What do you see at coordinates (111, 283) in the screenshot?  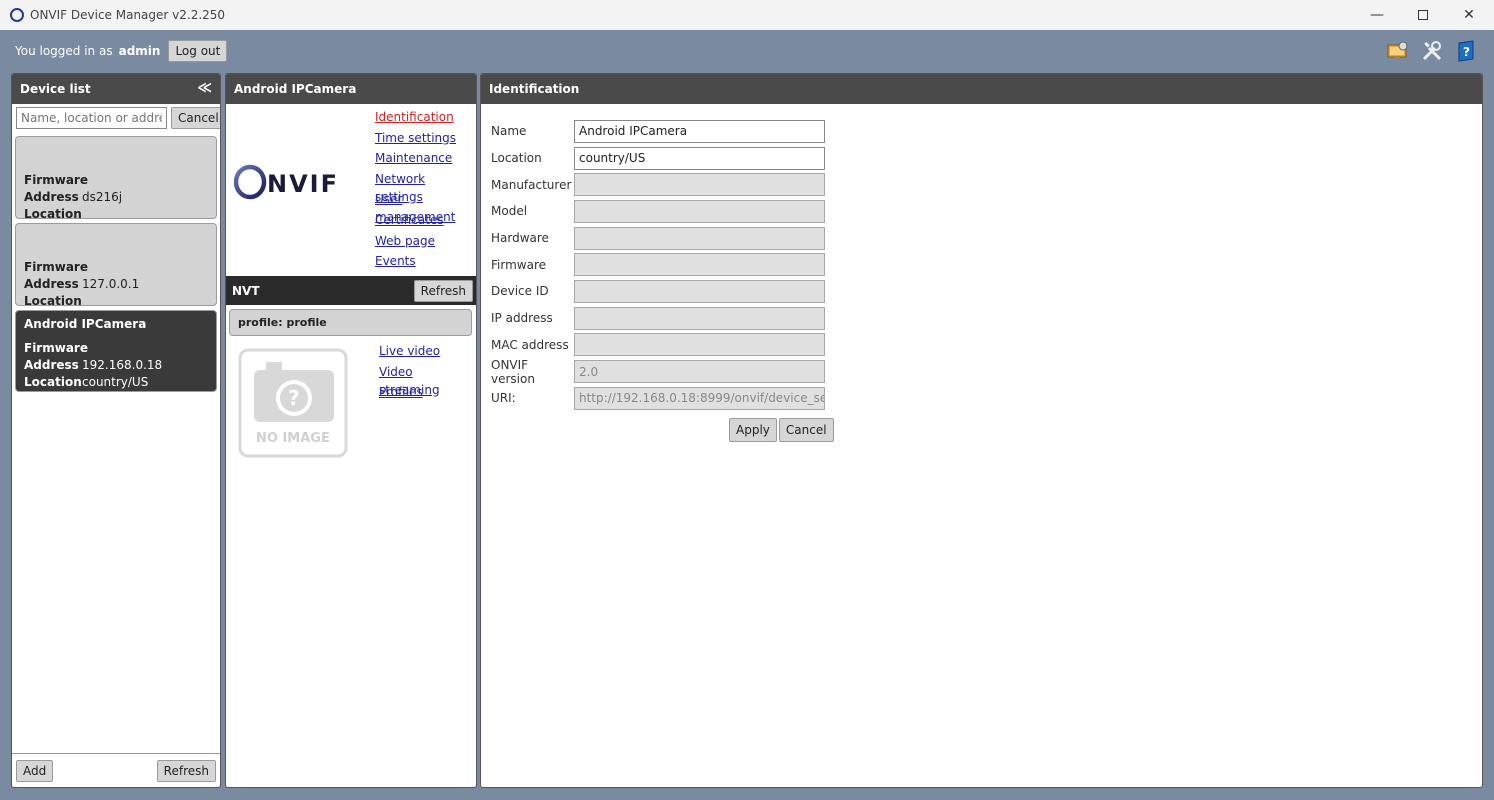 I see `device-address: 127.0.0.1` at bounding box center [111, 283].